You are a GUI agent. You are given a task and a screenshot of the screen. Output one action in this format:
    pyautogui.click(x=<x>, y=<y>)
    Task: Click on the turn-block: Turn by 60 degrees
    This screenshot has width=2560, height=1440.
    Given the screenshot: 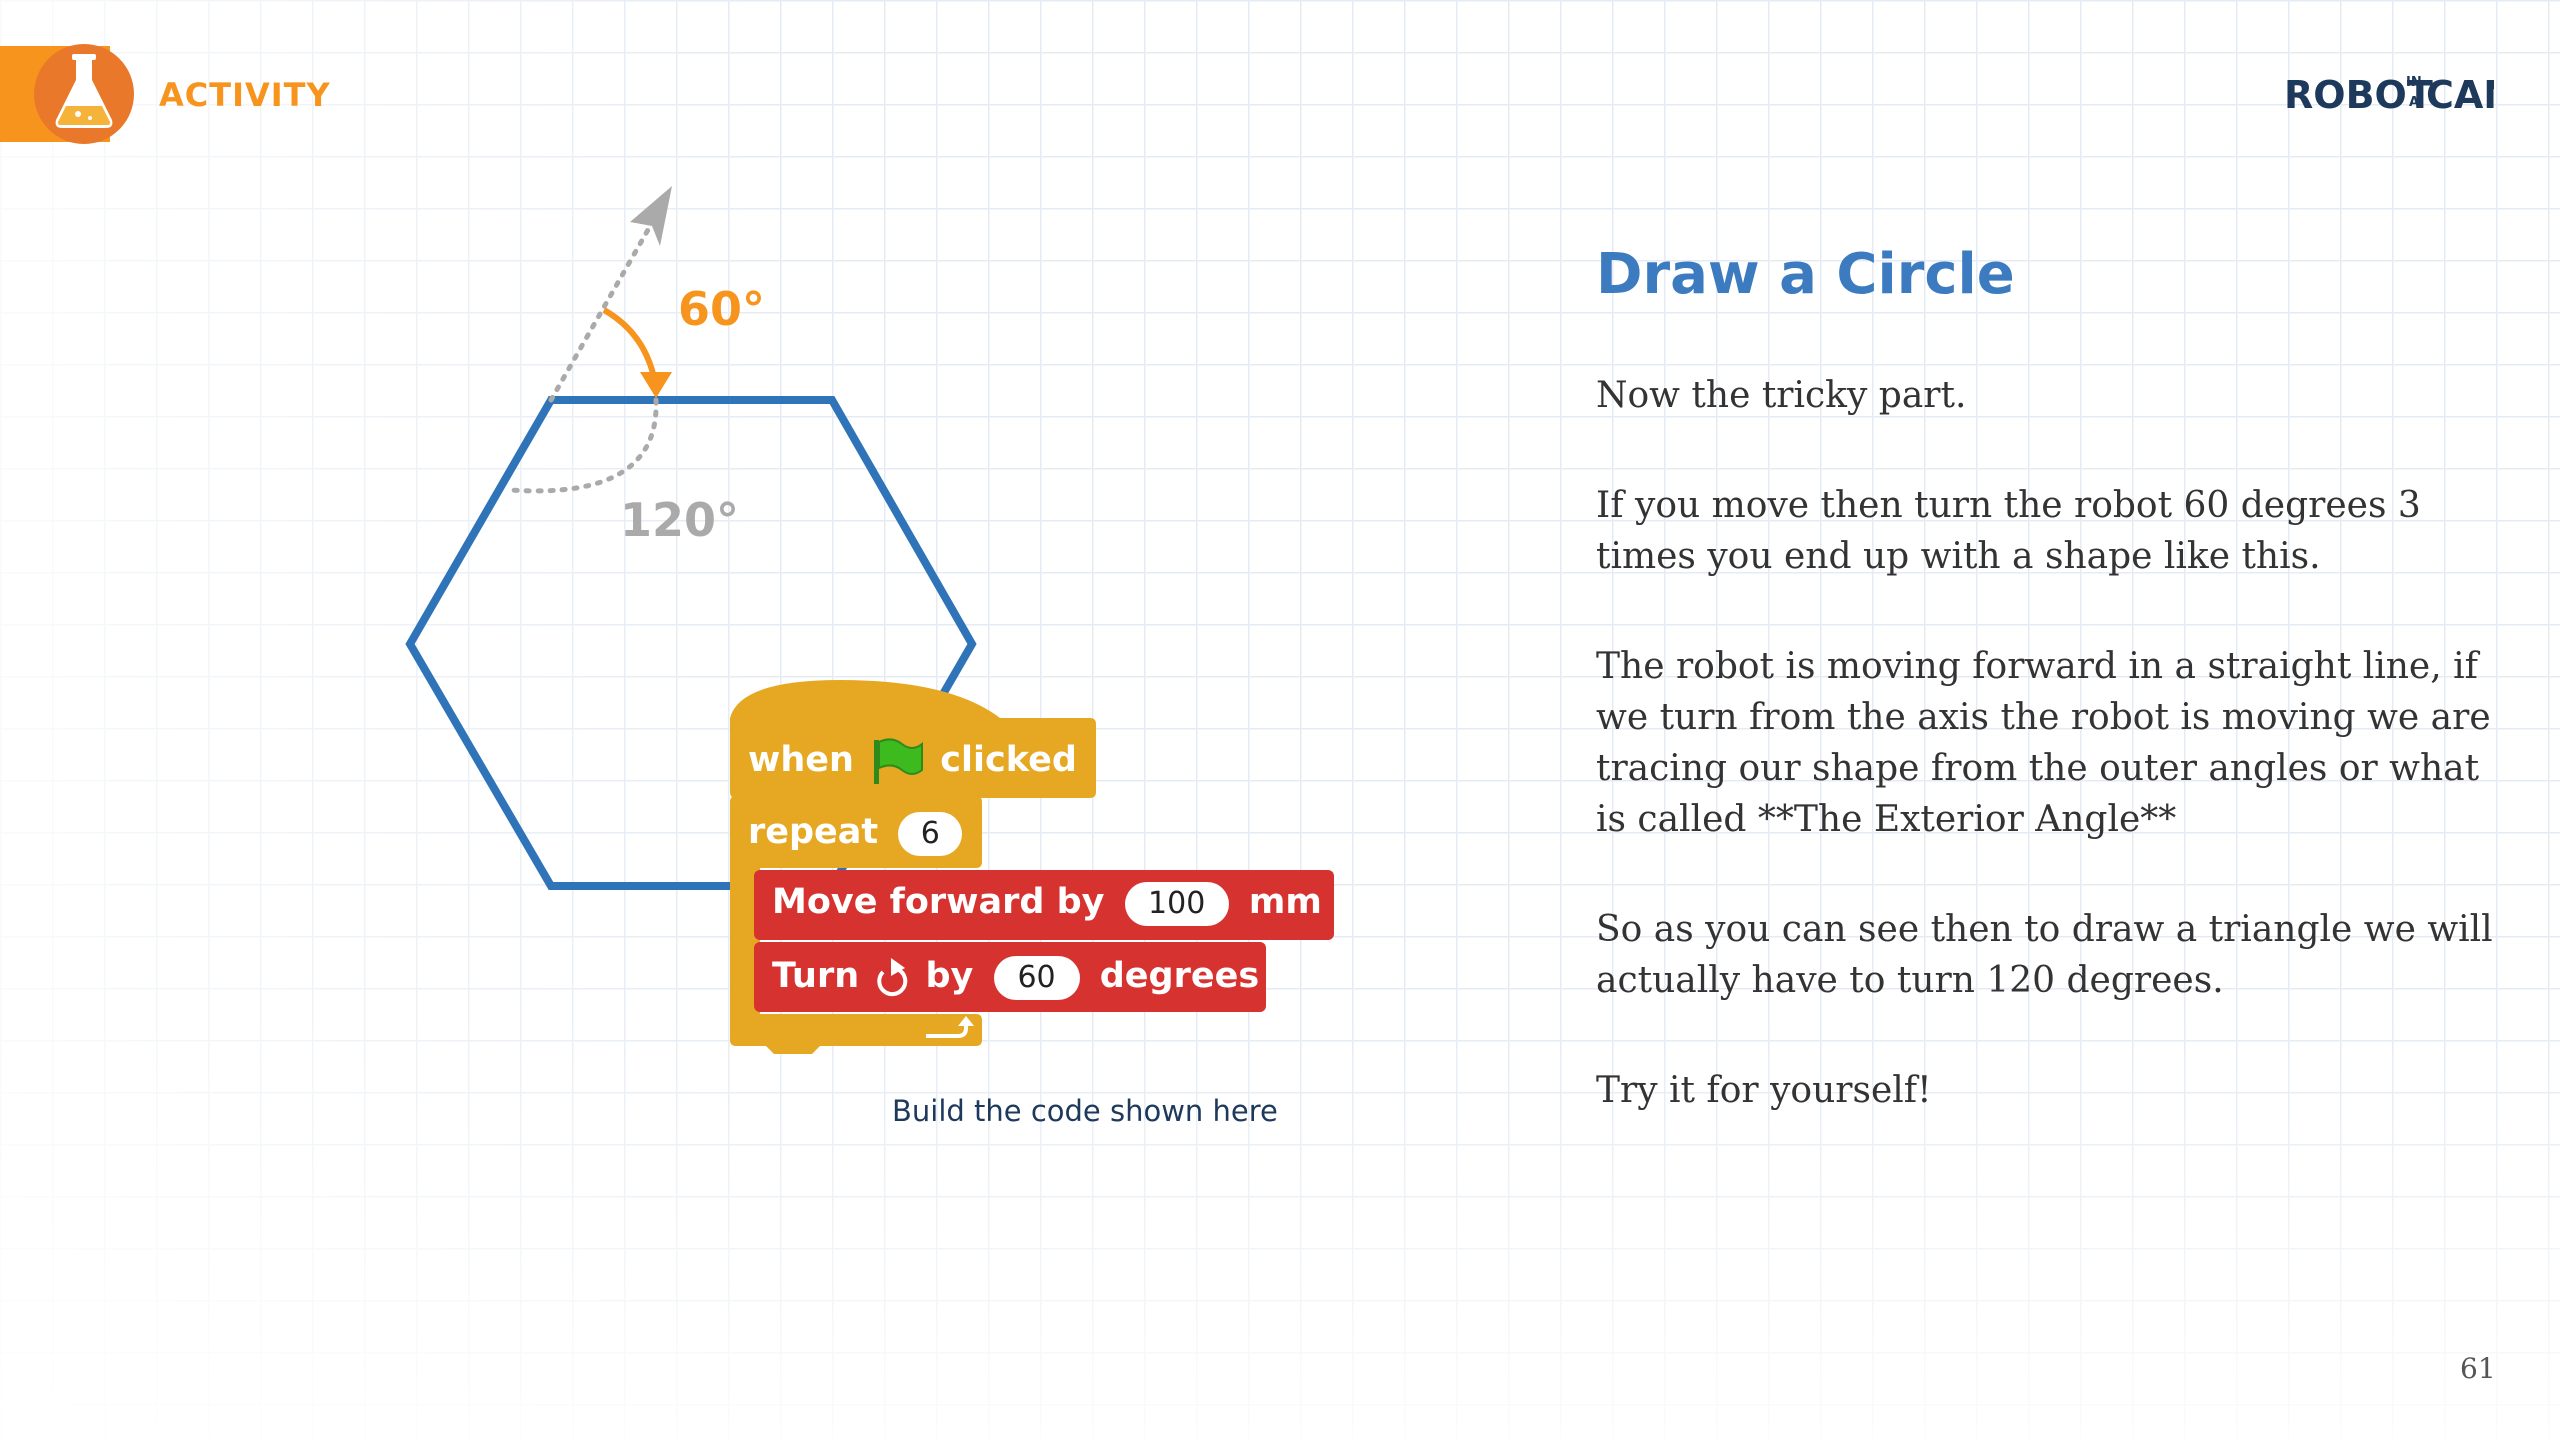 What is the action you would take?
    pyautogui.click(x=1015, y=977)
    